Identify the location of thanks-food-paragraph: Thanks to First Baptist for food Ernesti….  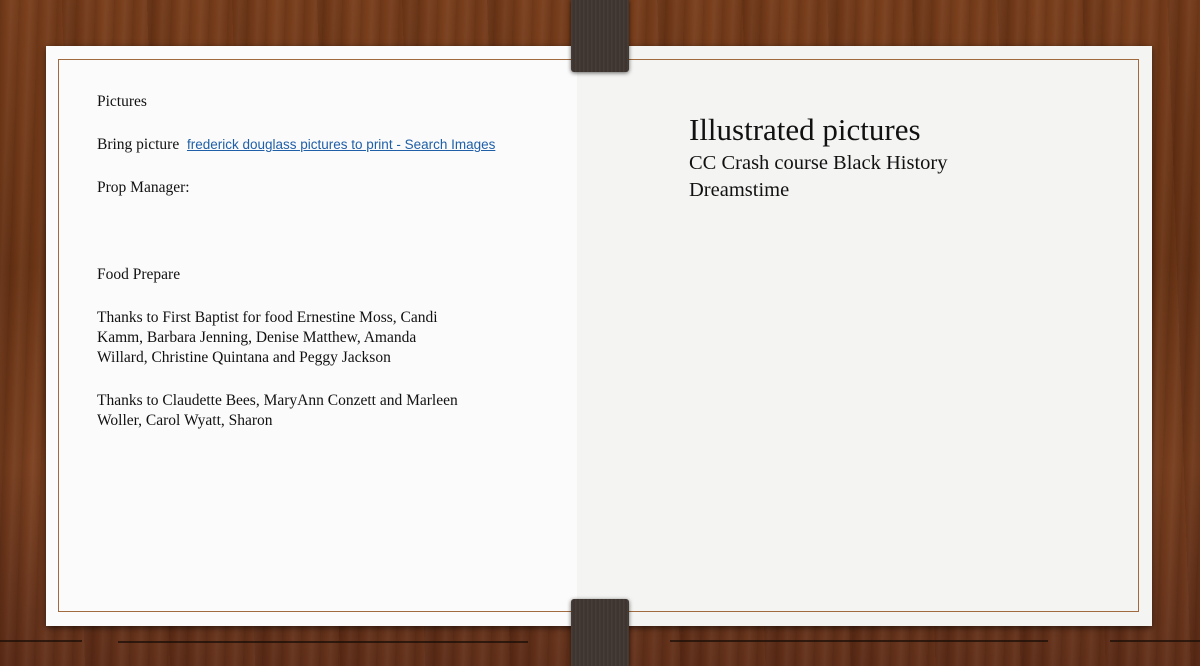
(267, 337).